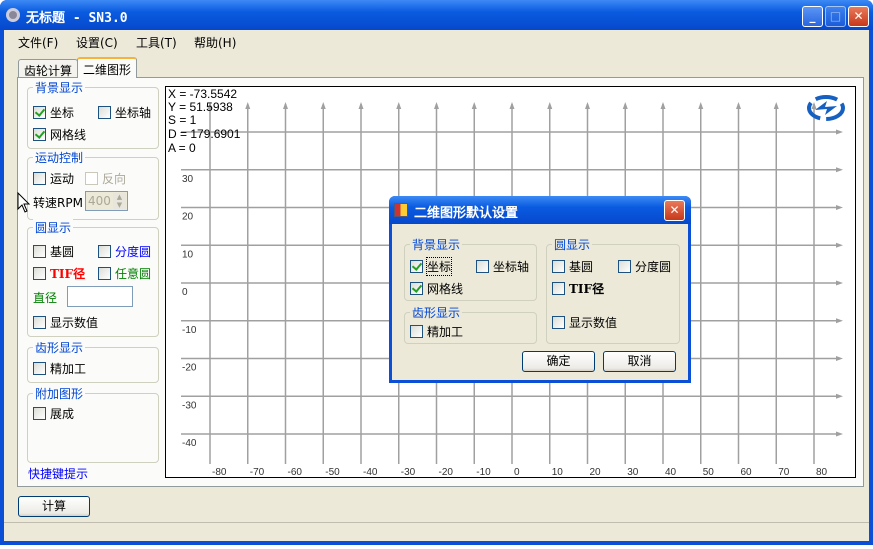  What do you see at coordinates (38, 42) in the screenshot?
I see `menu-file: 文件(F)` at bounding box center [38, 42].